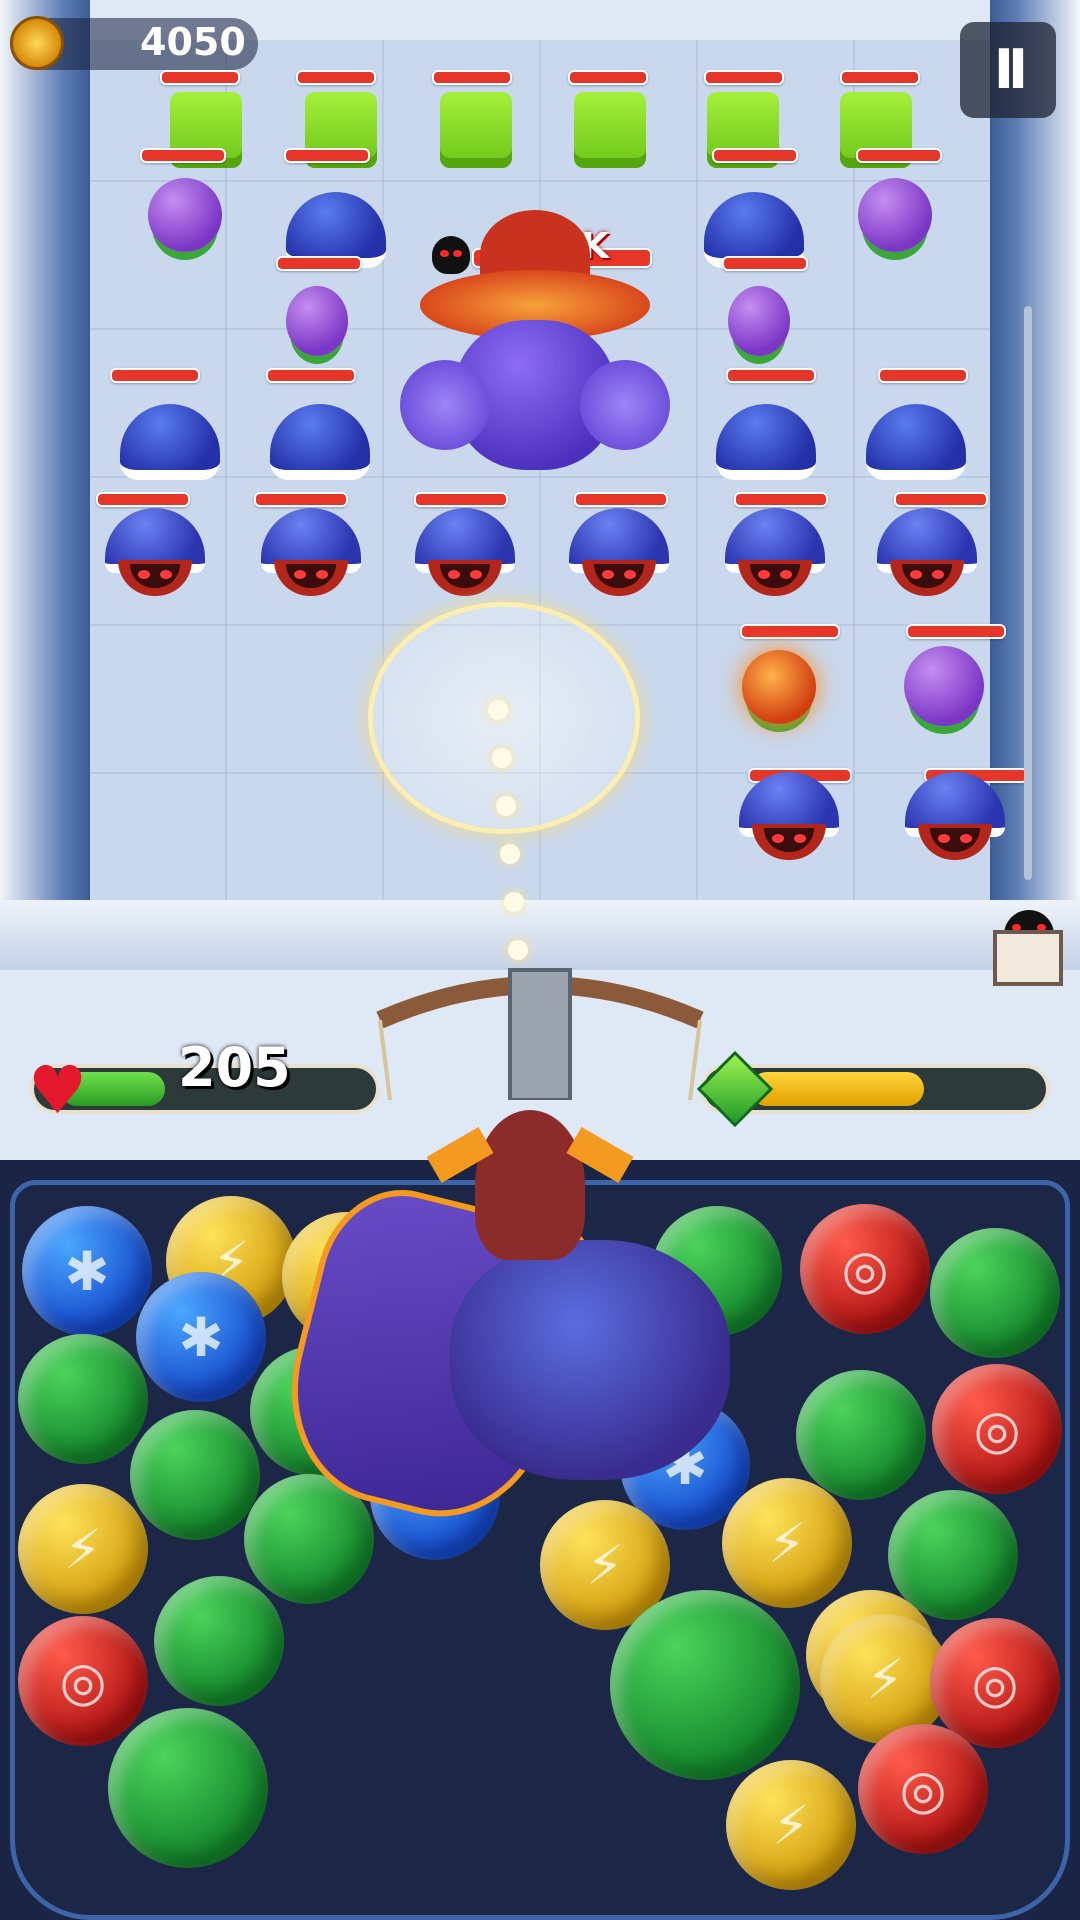 This screenshot has height=1920, width=1080. I want to click on left-wall, so click(45, 460).